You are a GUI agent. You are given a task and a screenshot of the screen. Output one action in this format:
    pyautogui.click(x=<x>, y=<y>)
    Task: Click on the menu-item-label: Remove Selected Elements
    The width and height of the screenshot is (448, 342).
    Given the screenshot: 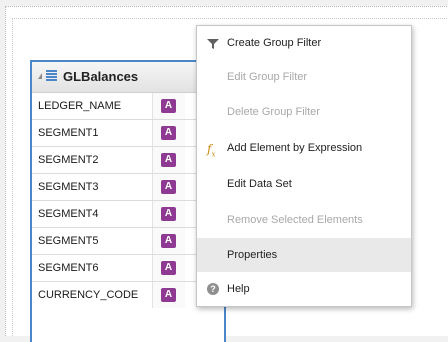 What is the action you would take?
    pyautogui.click(x=295, y=220)
    